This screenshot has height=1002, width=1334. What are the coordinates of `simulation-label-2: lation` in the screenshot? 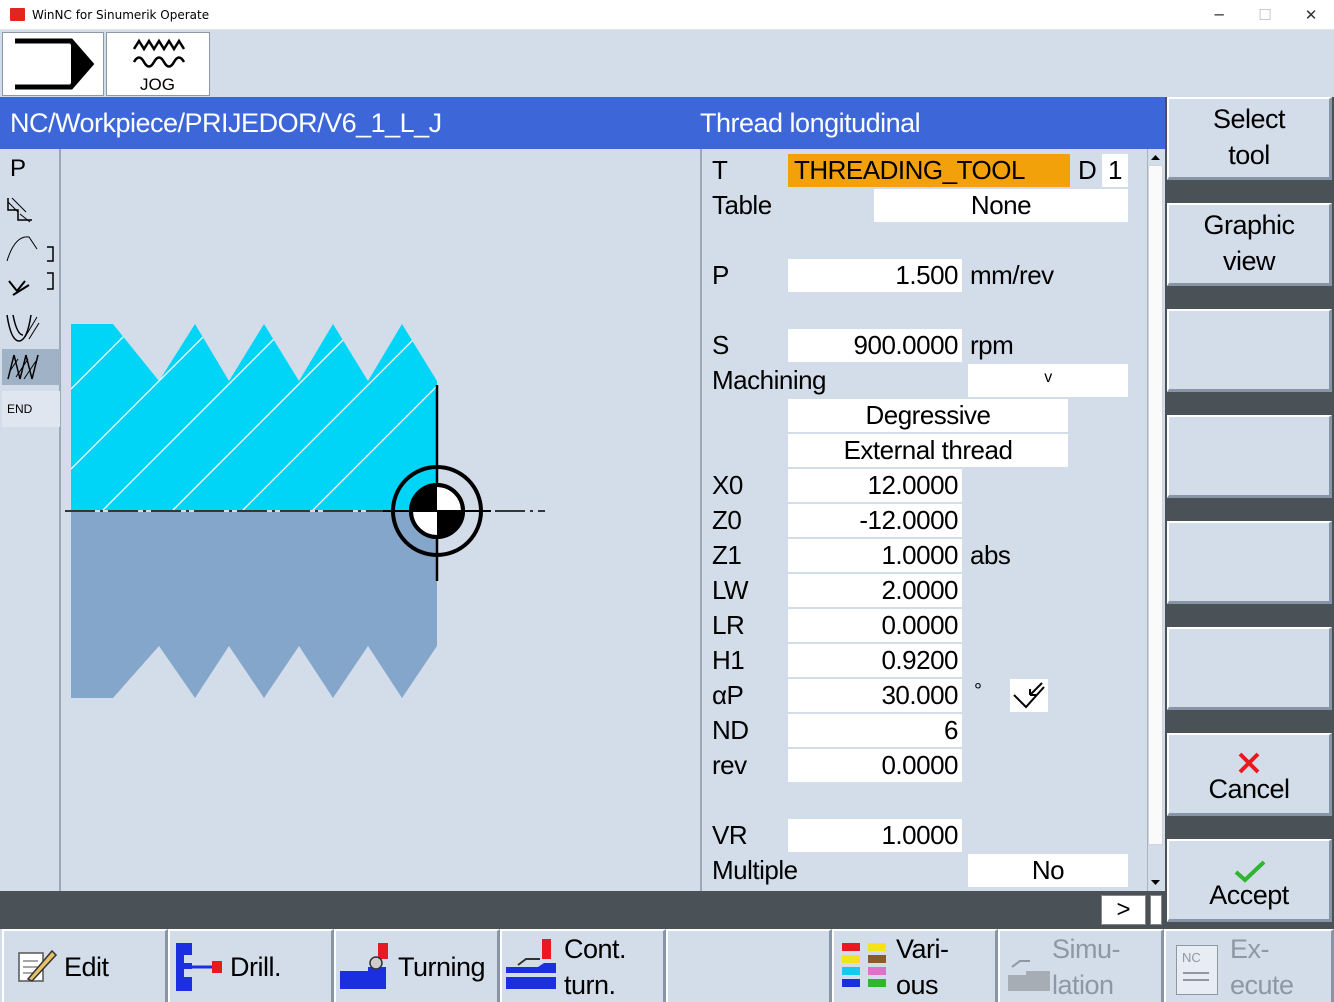 It's located at (1083, 985).